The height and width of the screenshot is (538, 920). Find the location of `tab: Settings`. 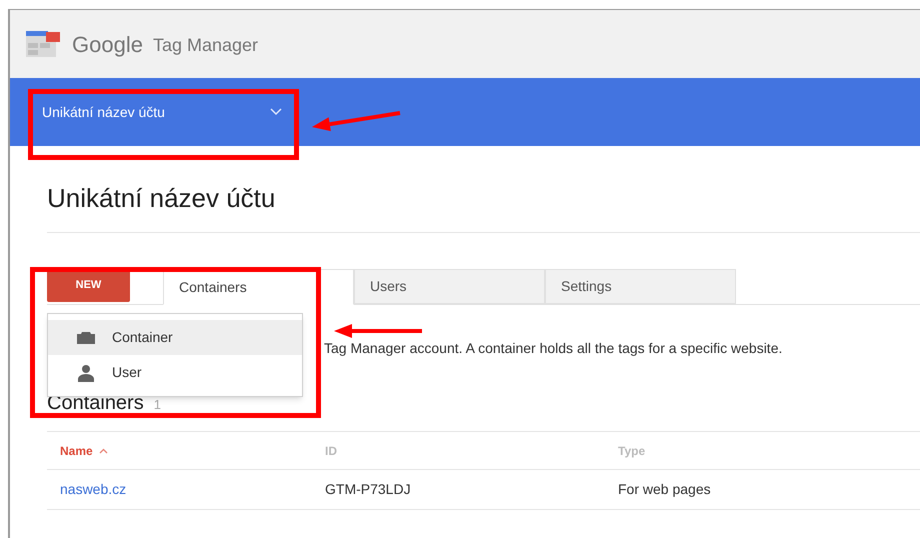

tab: Settings is located at coordinates (640, 286).